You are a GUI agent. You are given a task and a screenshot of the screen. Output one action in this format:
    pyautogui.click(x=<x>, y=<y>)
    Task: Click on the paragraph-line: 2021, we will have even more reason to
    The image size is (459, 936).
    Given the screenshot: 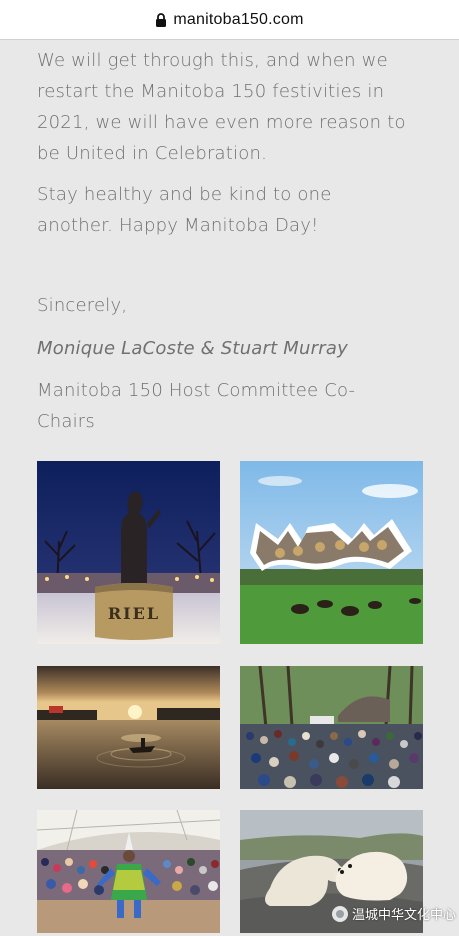 What is the action you would take?
    pyautogui.click(x=221, y=122)
    